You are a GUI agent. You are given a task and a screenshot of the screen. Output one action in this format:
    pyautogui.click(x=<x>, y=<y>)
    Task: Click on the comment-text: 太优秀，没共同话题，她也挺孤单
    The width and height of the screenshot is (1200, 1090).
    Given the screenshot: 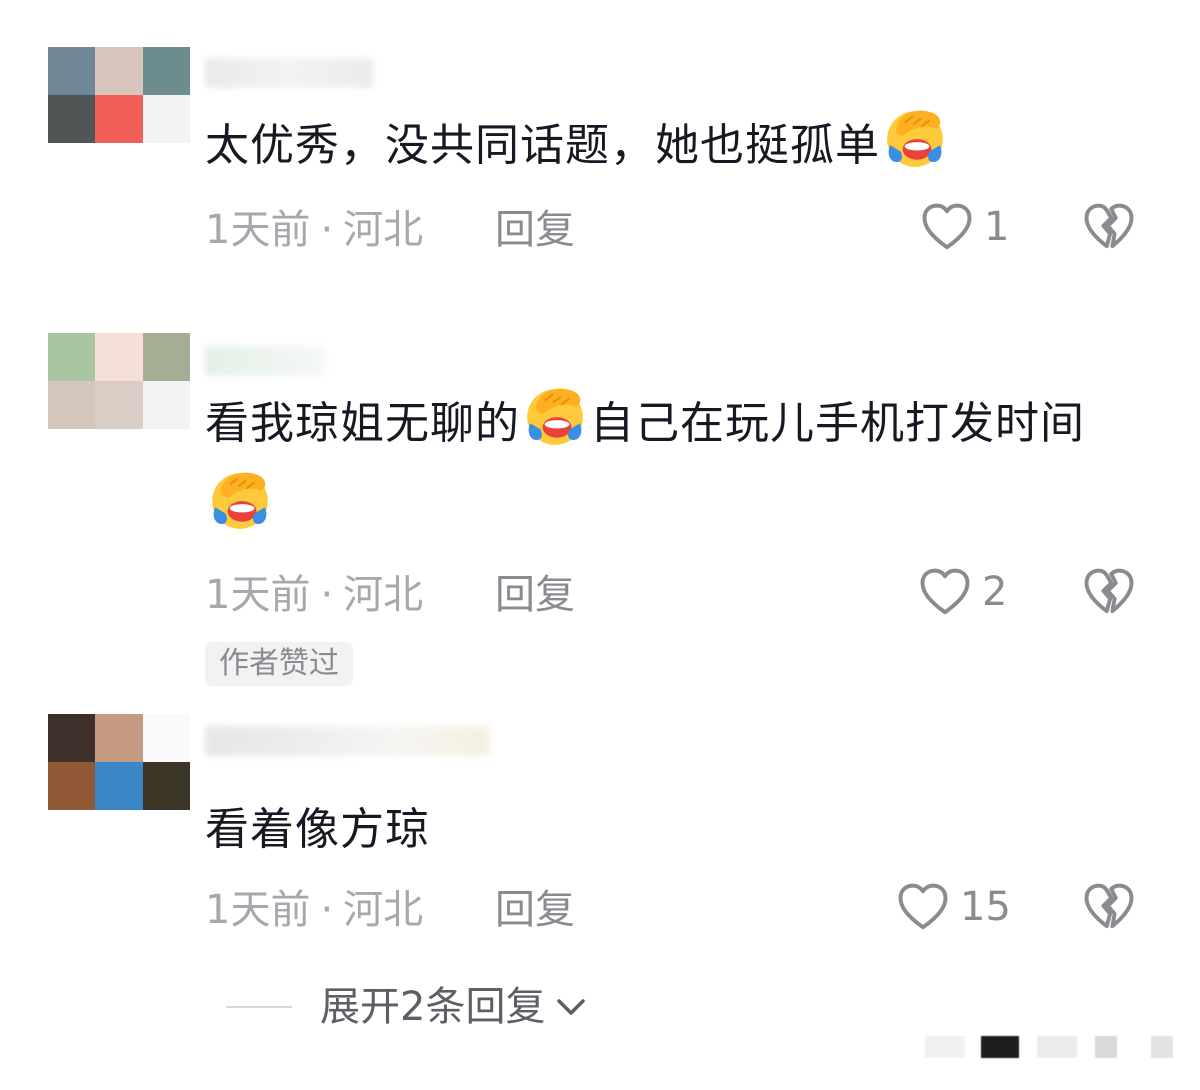 What is the action you would take?
    pyautogui.click(x=675, y=146)
    